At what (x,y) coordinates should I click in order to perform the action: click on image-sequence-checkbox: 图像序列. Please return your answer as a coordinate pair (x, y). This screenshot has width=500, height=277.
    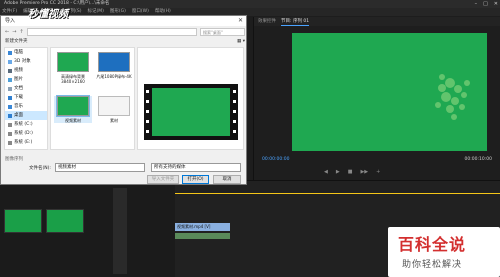
    Looking at the image, I should click on (14, 159).